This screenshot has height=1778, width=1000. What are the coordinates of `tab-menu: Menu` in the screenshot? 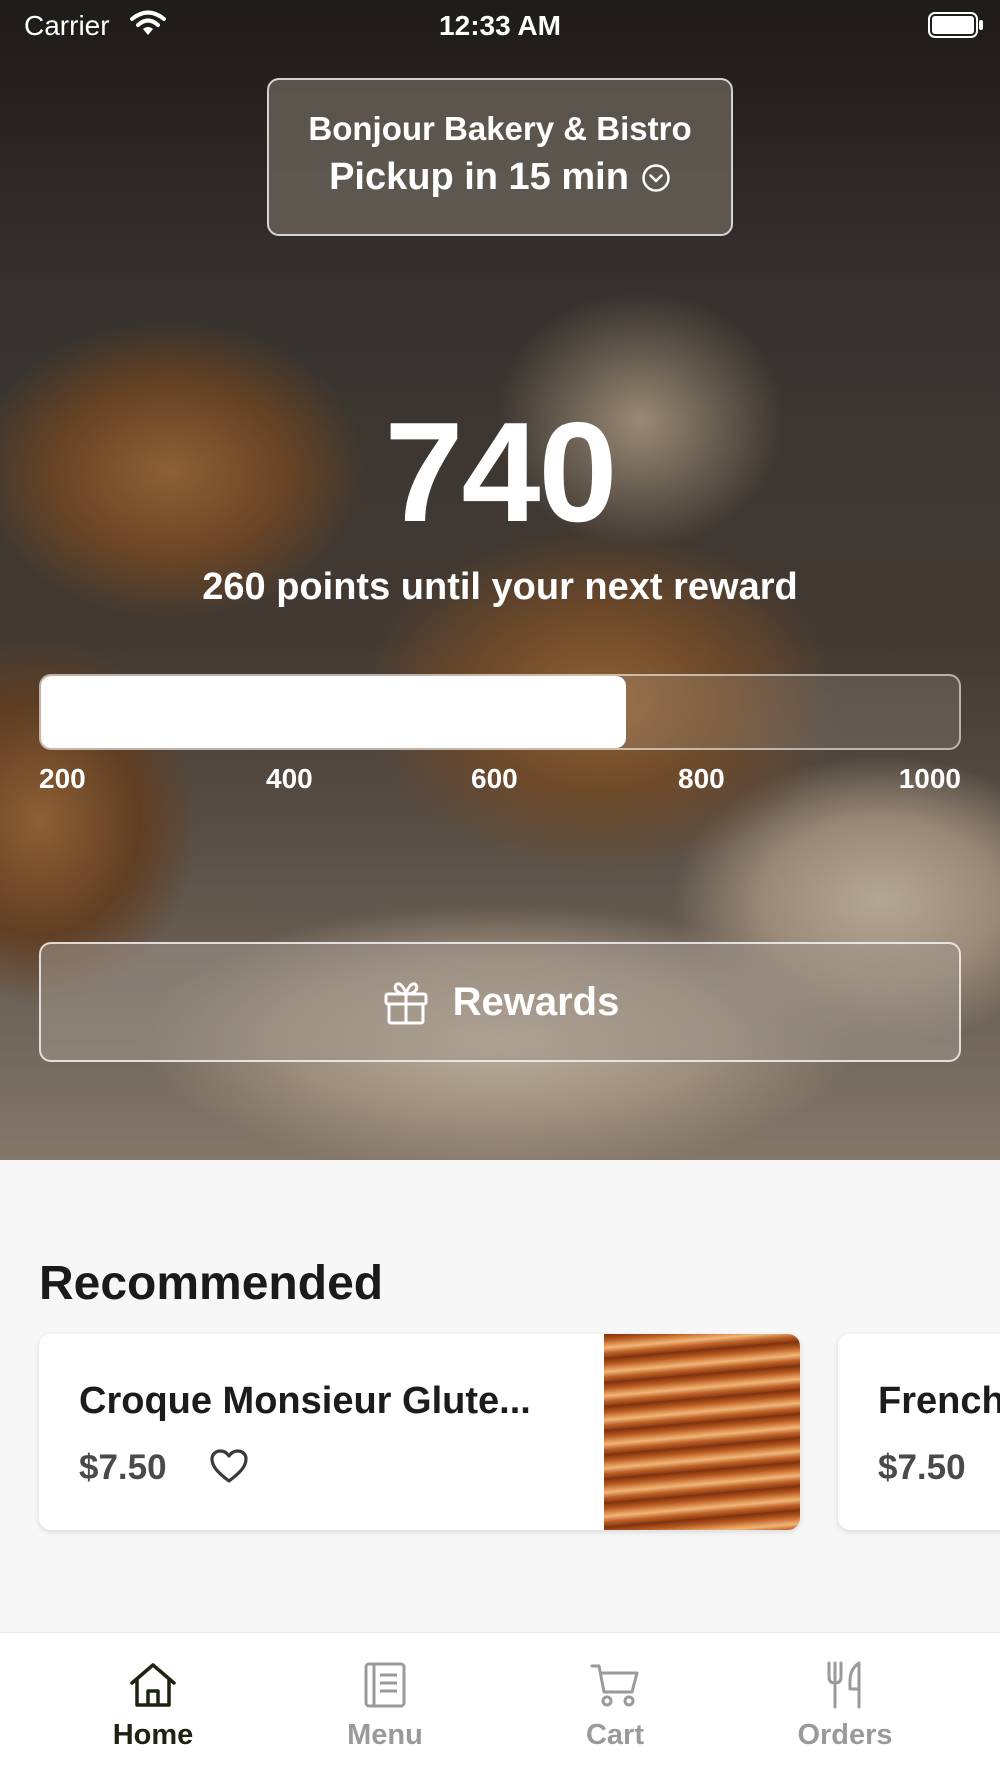 It's located at (385, 1705).